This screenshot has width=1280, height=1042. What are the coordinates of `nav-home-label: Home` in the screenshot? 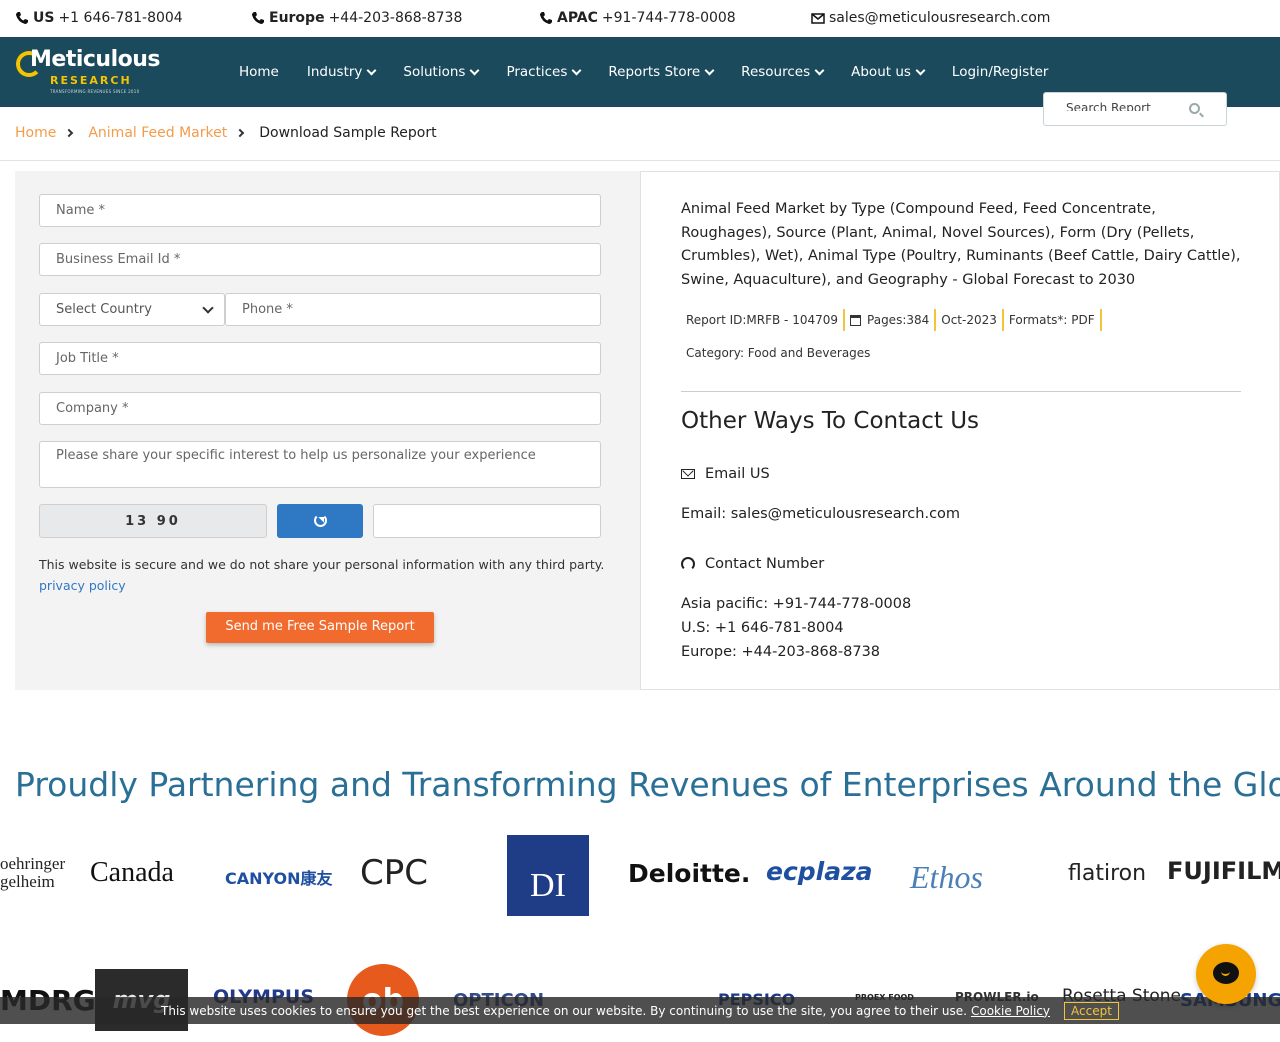 It's located at (259, 72).